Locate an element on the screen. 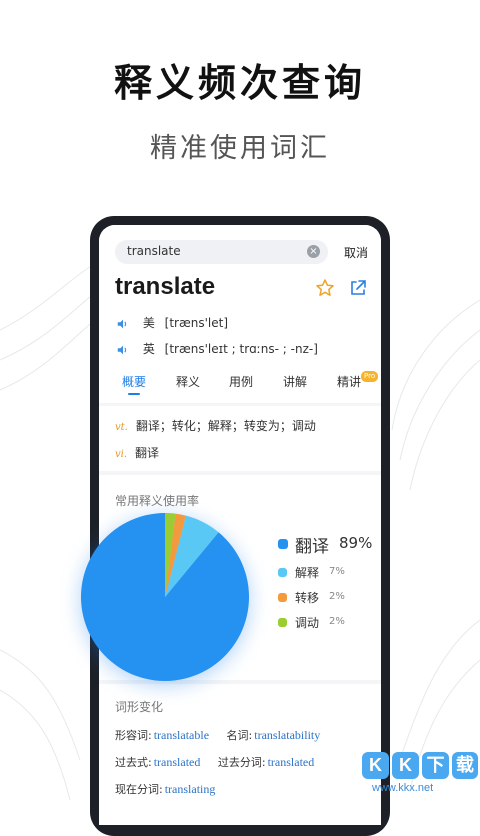  word-forms-title: 词形变化 is located at coordinates (139, 707).